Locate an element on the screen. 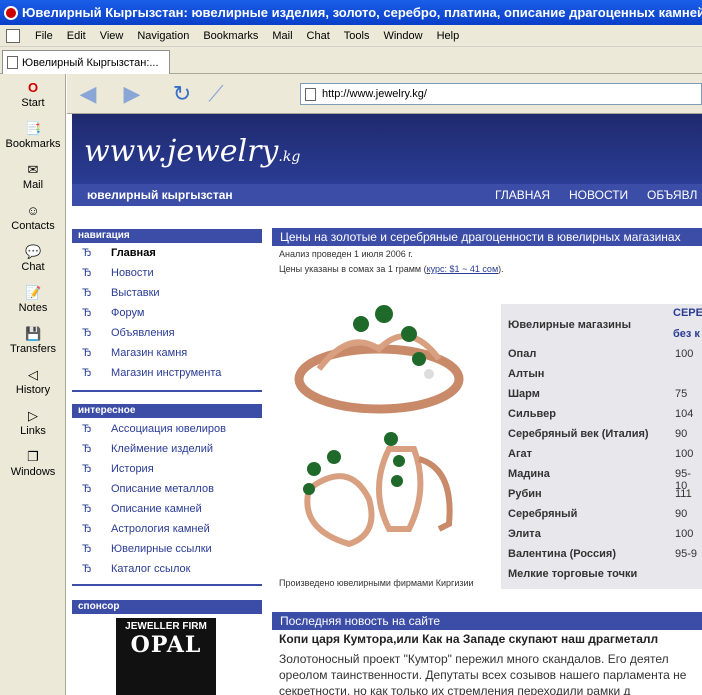  price-value: 95-9 is located at coordinates (686, 554).